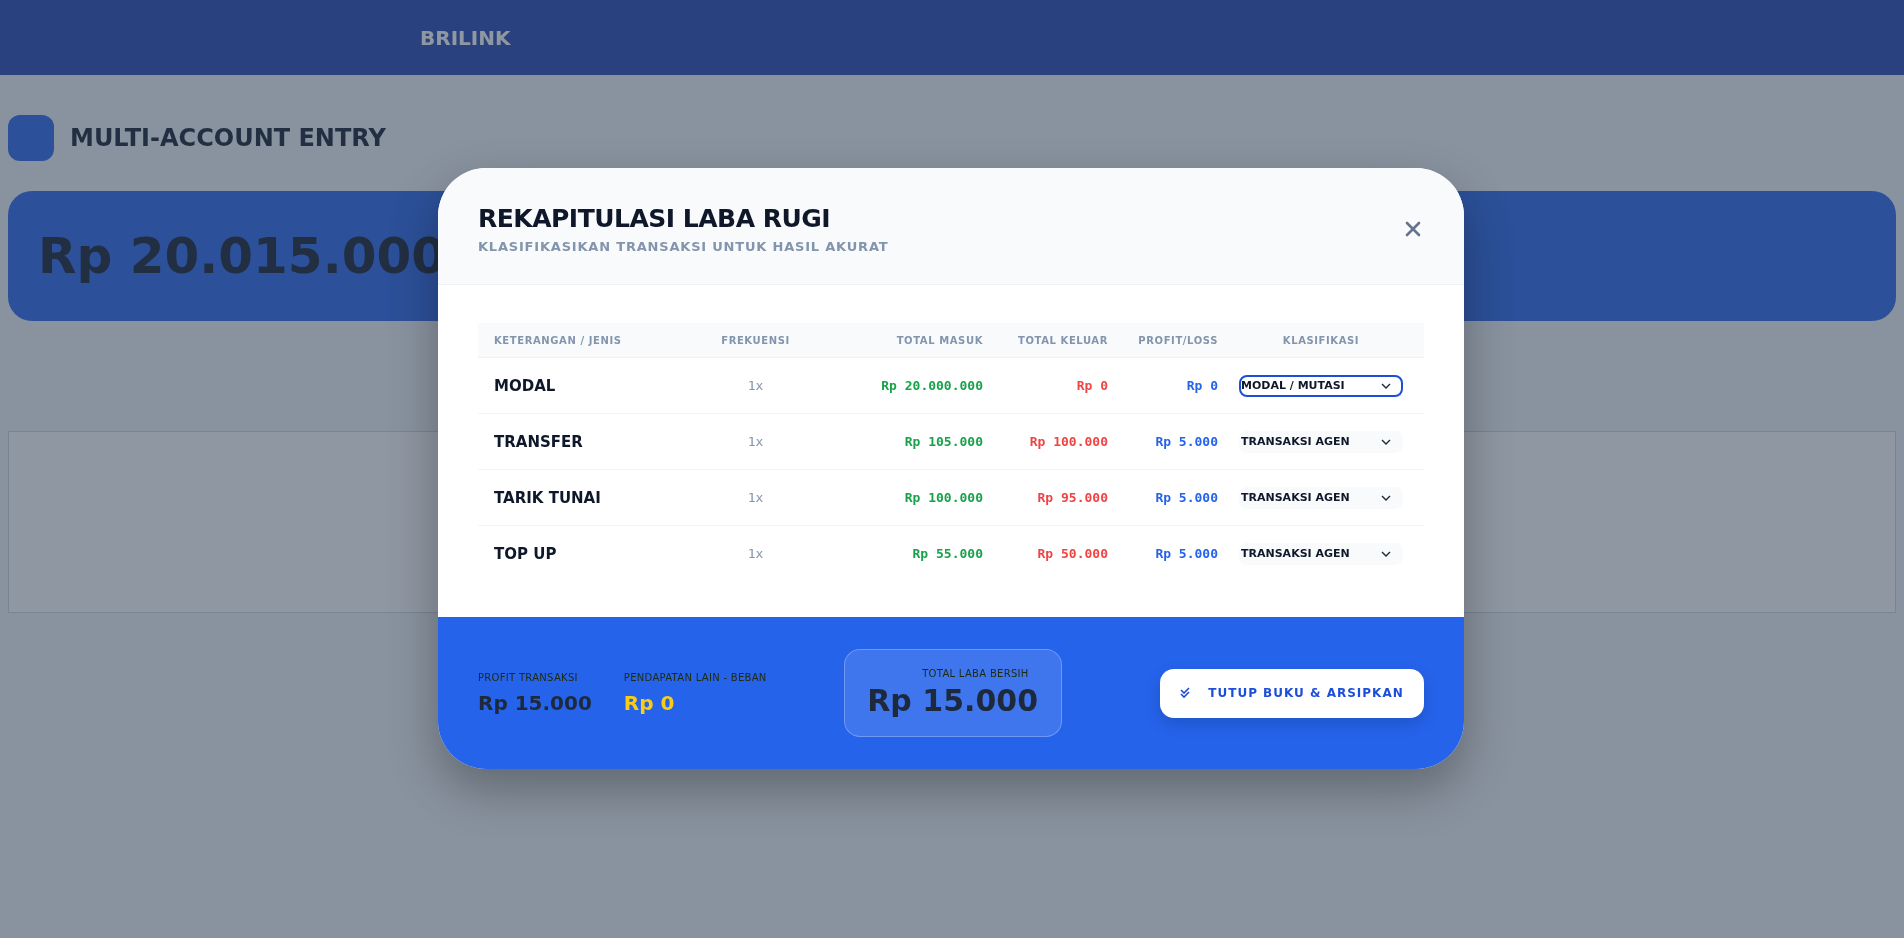 The height and width of the screenshot is (938, 1904). I want to click on column-header: KLASIFIKASI, so click(1321, 340).